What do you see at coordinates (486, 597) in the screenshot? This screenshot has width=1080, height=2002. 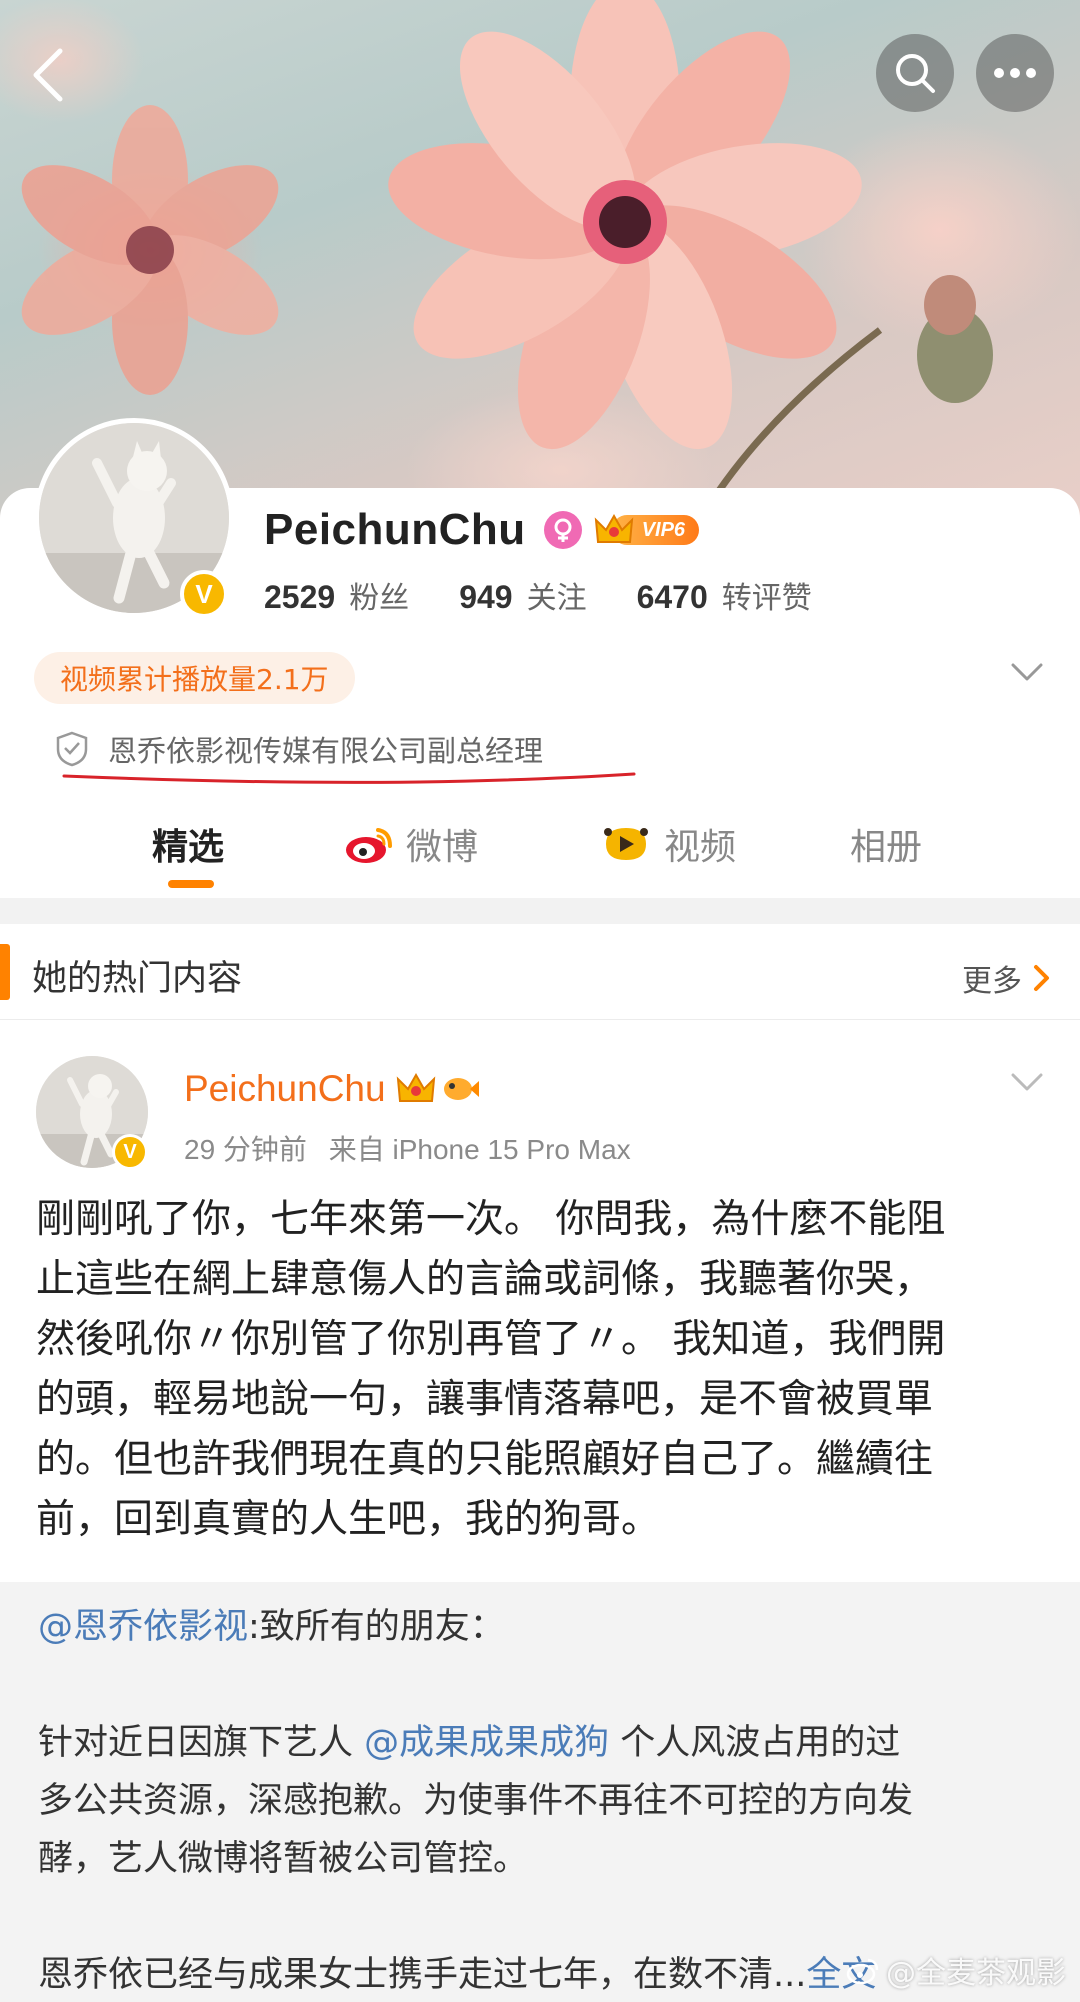 I see `stat-value: 949` at bounding box center [486, 597].